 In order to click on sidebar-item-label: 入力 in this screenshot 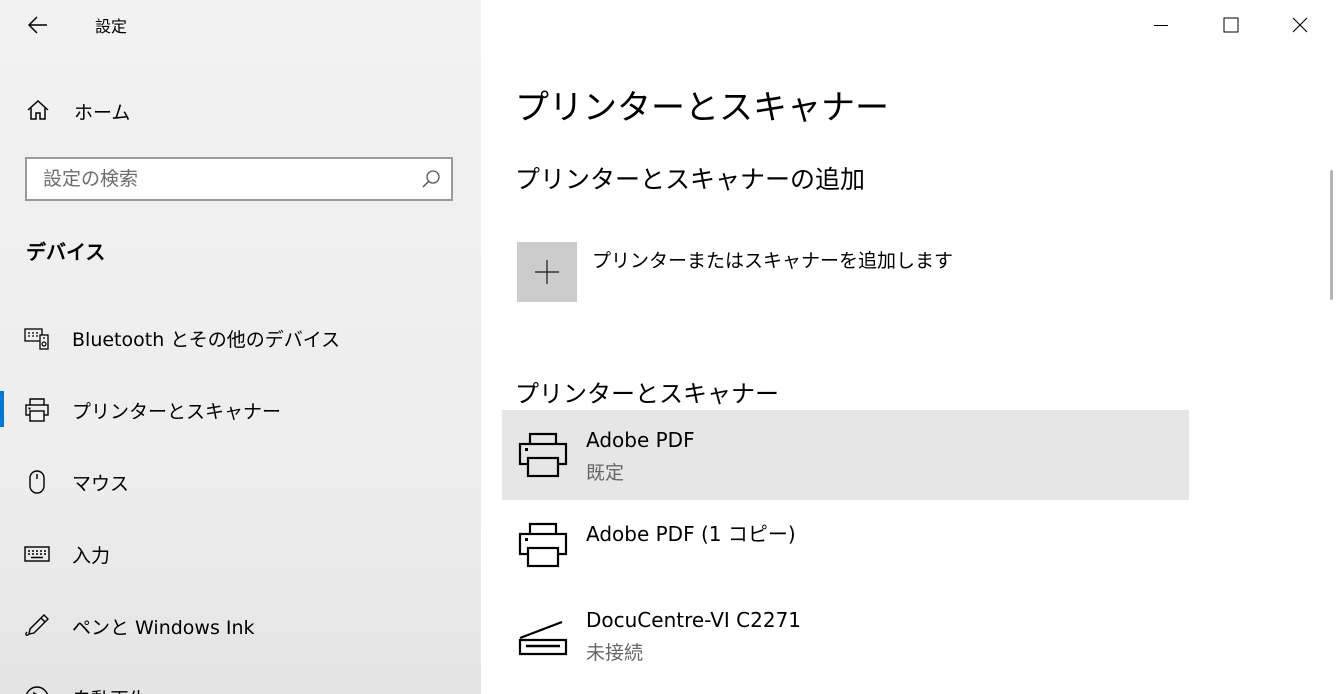, I will do `click(91, 556)`.